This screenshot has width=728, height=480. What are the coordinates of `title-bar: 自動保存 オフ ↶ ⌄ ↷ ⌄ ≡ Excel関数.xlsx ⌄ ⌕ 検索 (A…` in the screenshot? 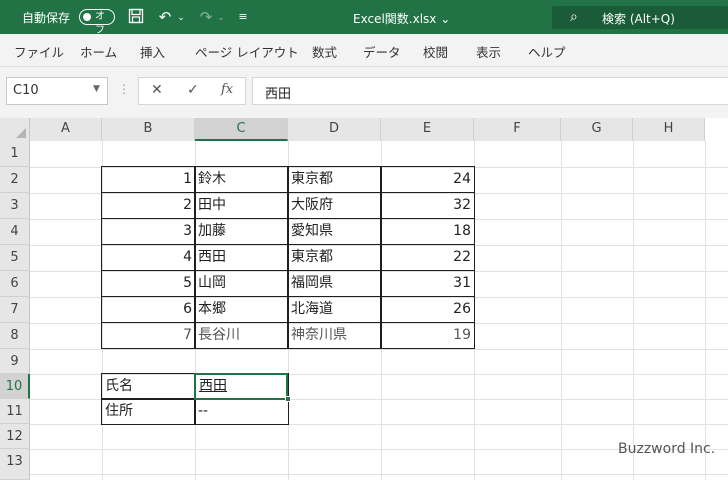 It's located at (364, 18).